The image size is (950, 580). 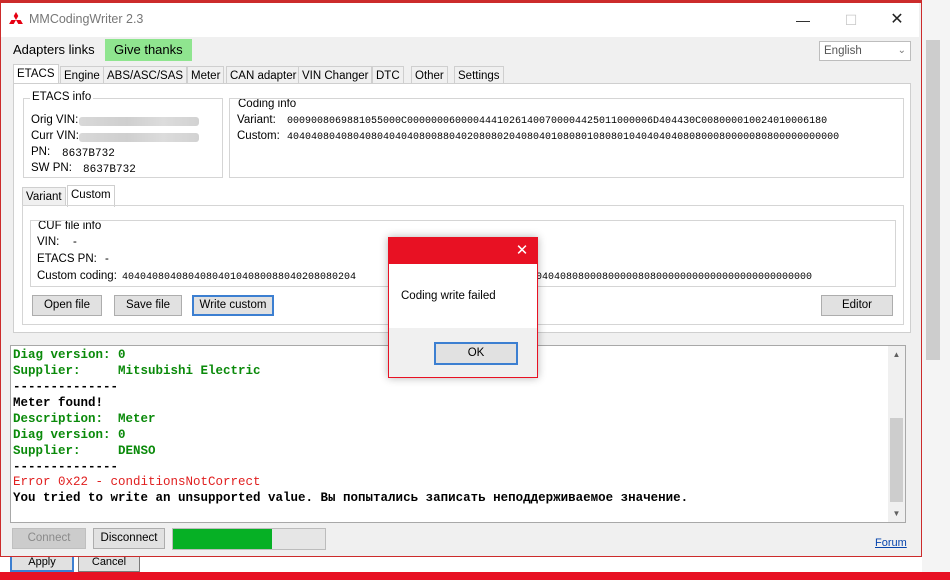 What do you see at coordinates (851, 20) in the screenshot?
I see `maximize-icon: ☐` at bounding box center [851, 20].